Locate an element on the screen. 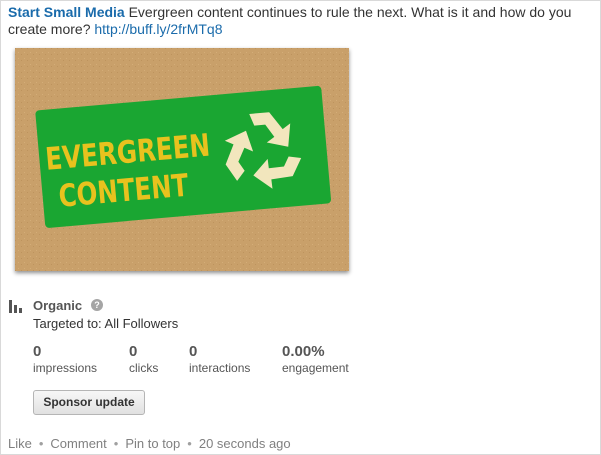 The width and height of the screenshot is (601, 455). comment-link: Comment is located at coordinates (78, 443).